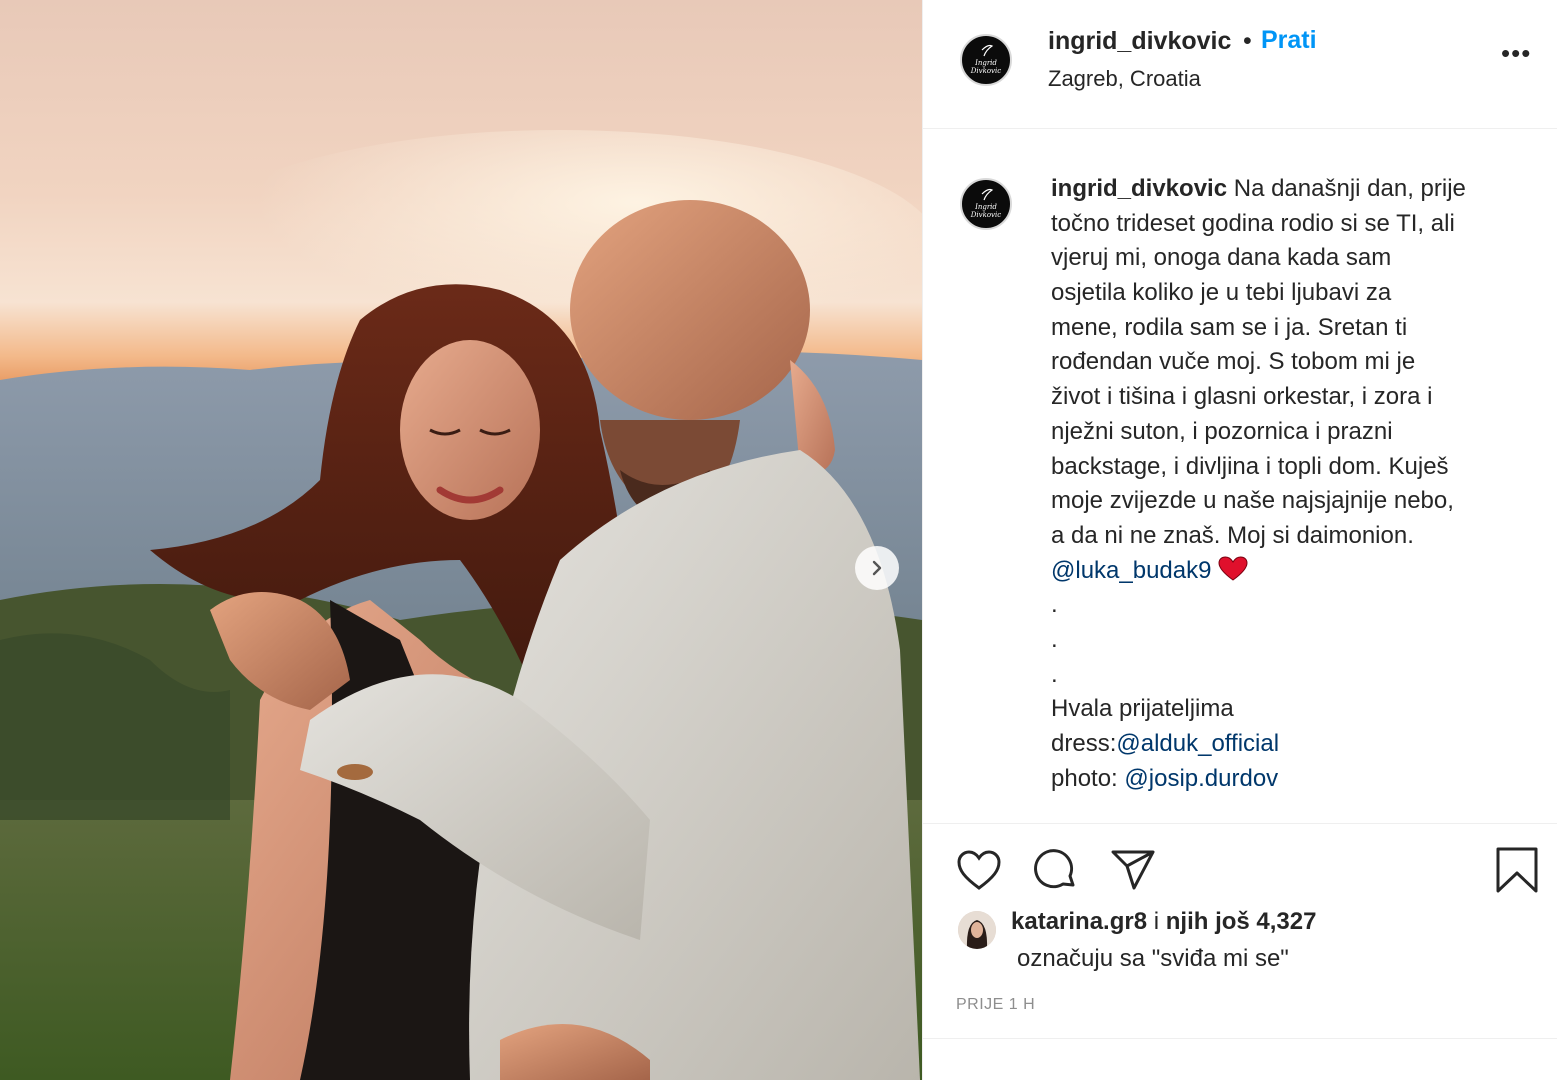 This screenshot has width=1557, height=1080. Describe the element at coordinates (1142, 709) in the screenshot. I see `caption-thanks: Hvala prijateljima` at that location.